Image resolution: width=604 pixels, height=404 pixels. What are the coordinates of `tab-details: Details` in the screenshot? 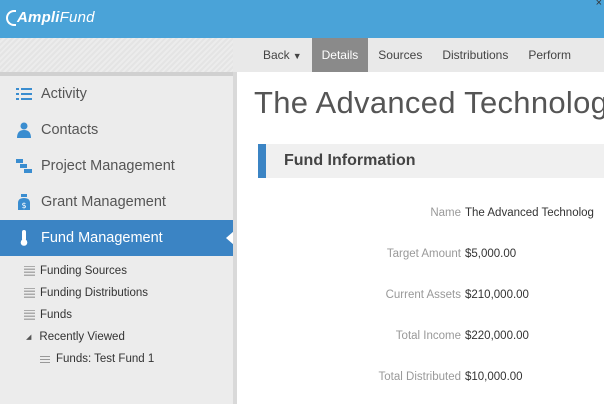 It's located at (340, 55).